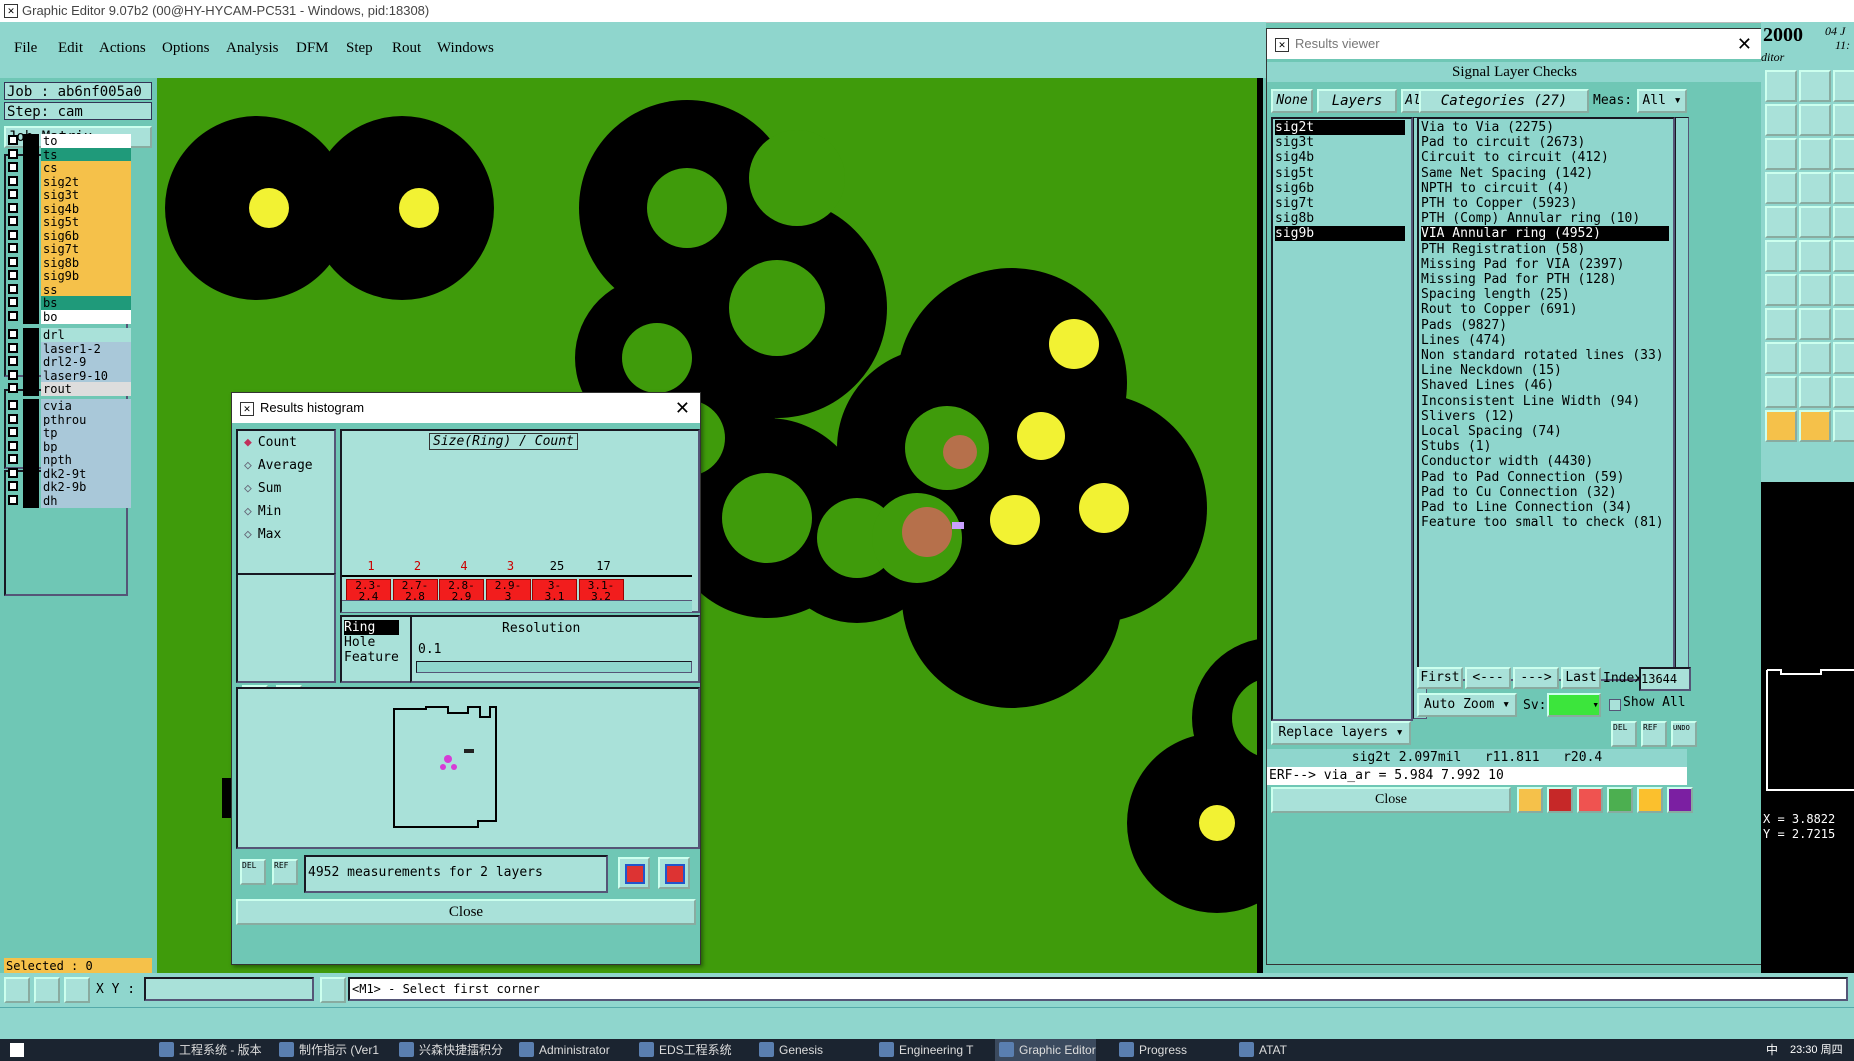 The height and width of the screenshot is (1061, 1854). Describe the element at coordinates (1545, 401) in the screenshot. I see `category-item: Inconsistent Line Width (94)` at that location.